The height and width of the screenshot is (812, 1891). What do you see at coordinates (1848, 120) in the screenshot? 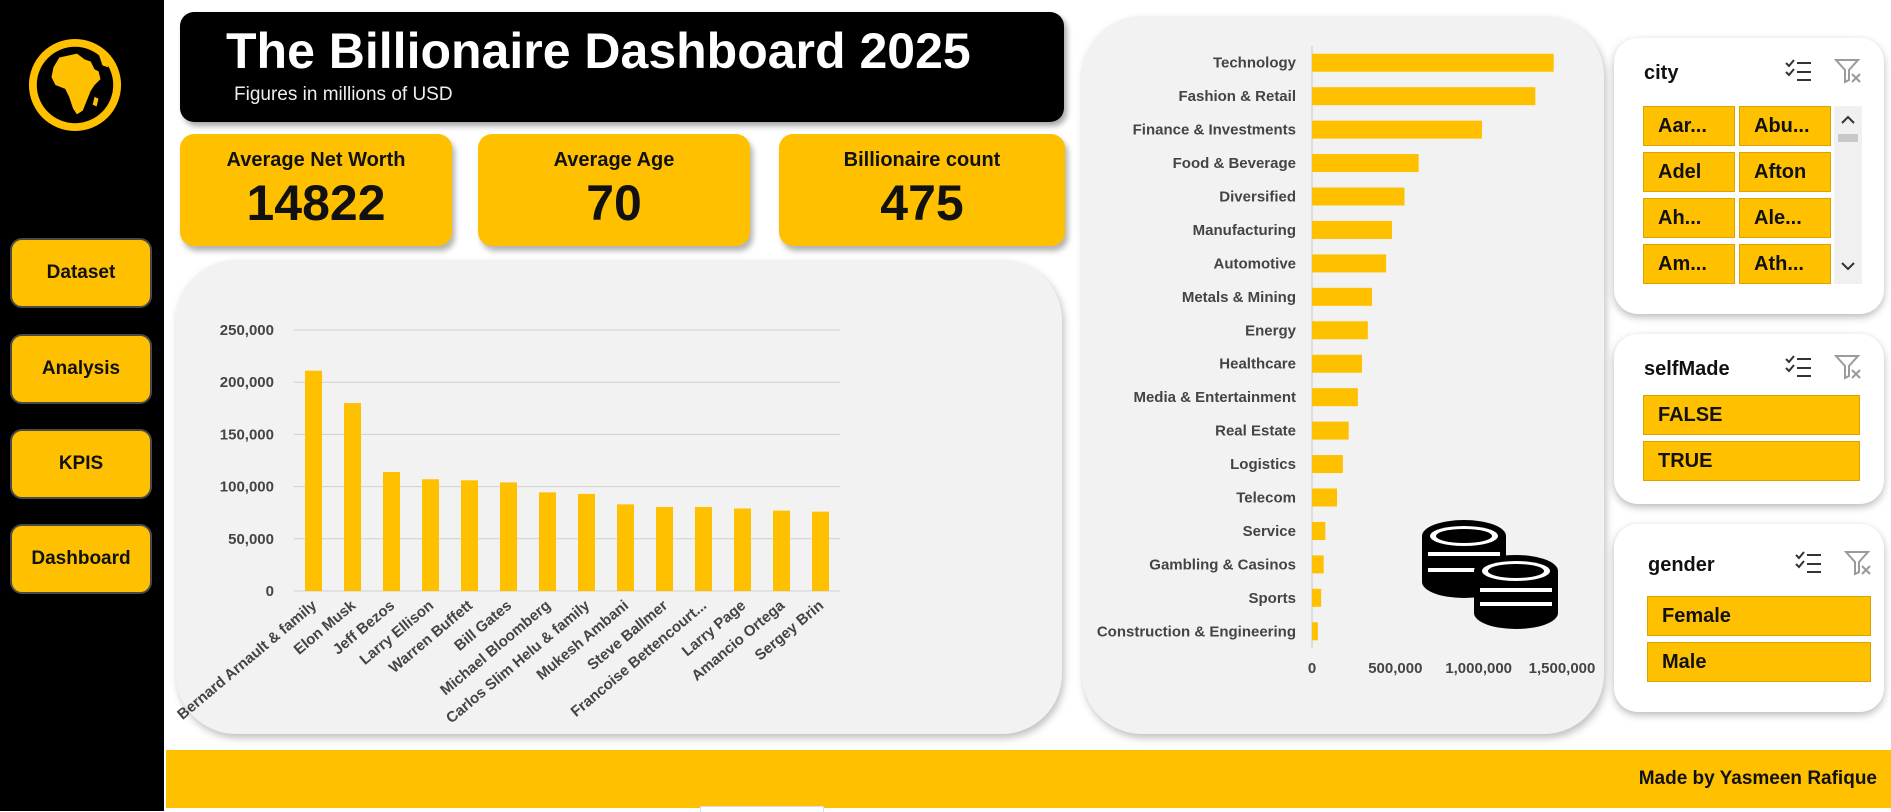
I see `chevron-up-icon` at bounding box center [1848, 120].